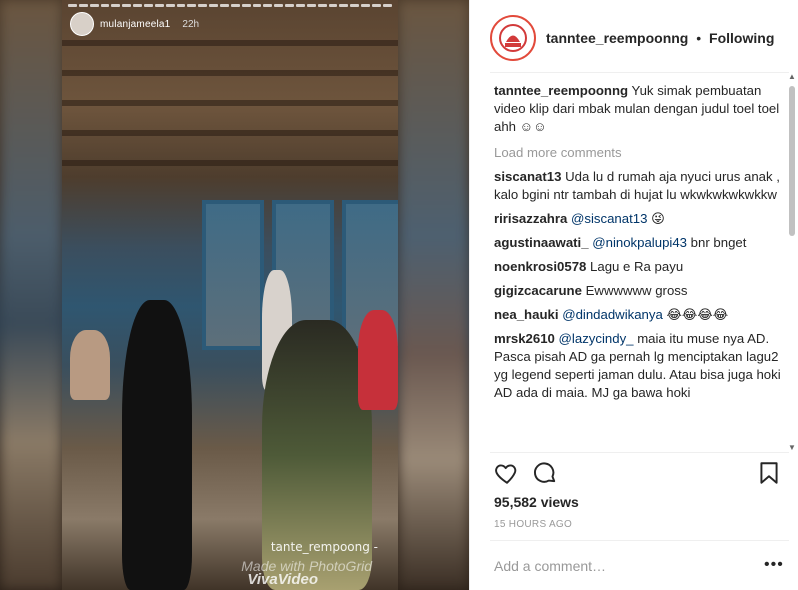  I want to click on heart-icon, so click(507, 473).